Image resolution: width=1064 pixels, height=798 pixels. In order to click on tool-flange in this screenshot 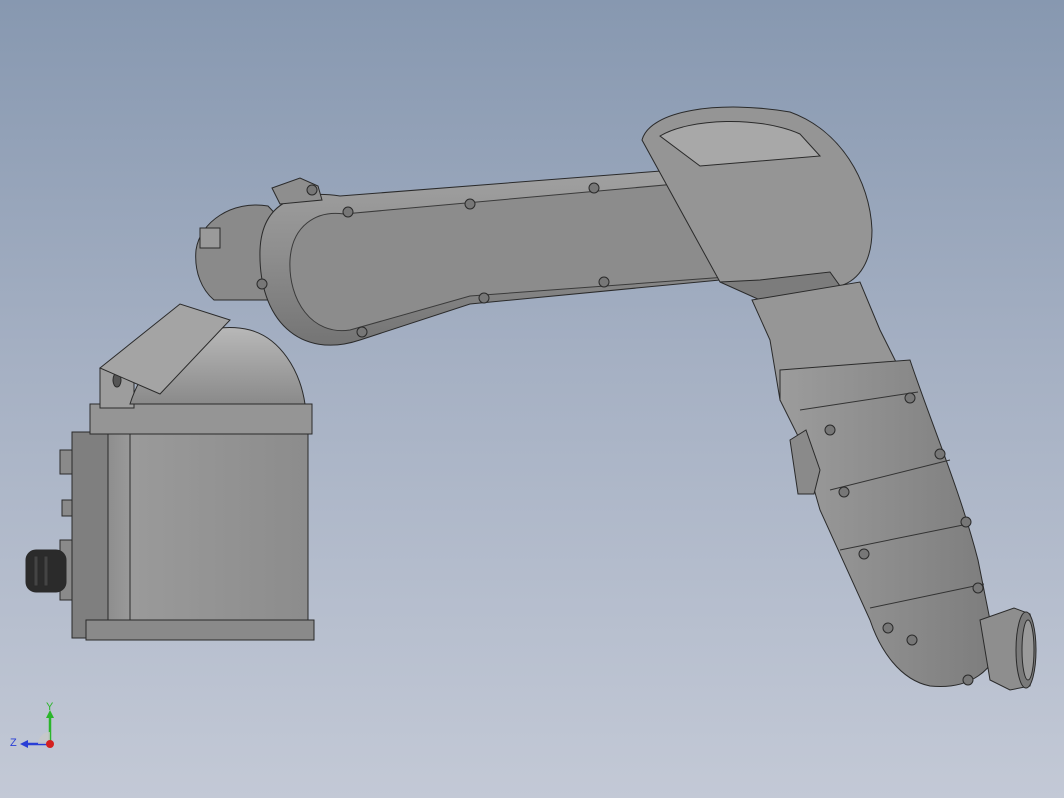, I will do `click(1008, 649)`.